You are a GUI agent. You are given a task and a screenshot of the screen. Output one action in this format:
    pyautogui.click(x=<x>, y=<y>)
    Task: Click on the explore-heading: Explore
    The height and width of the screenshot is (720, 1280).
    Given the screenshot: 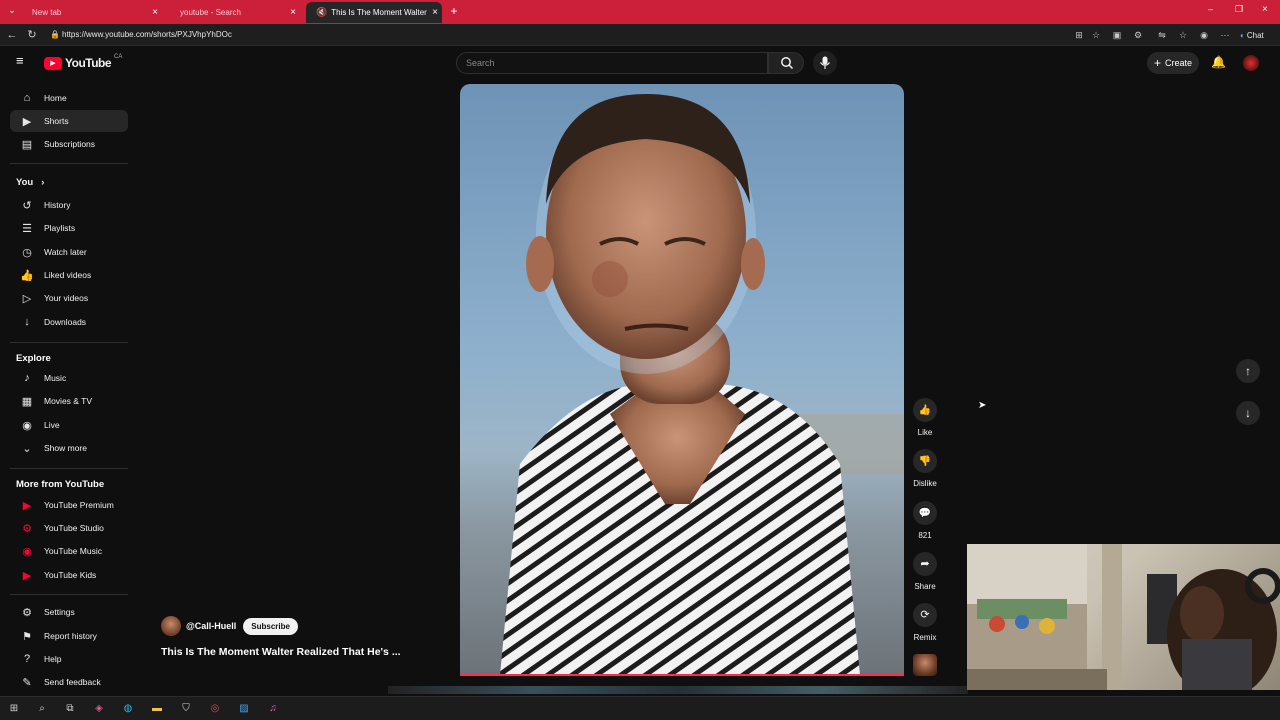 What is the action you would take?
    pyautogui.click(x=33, y=358)
    